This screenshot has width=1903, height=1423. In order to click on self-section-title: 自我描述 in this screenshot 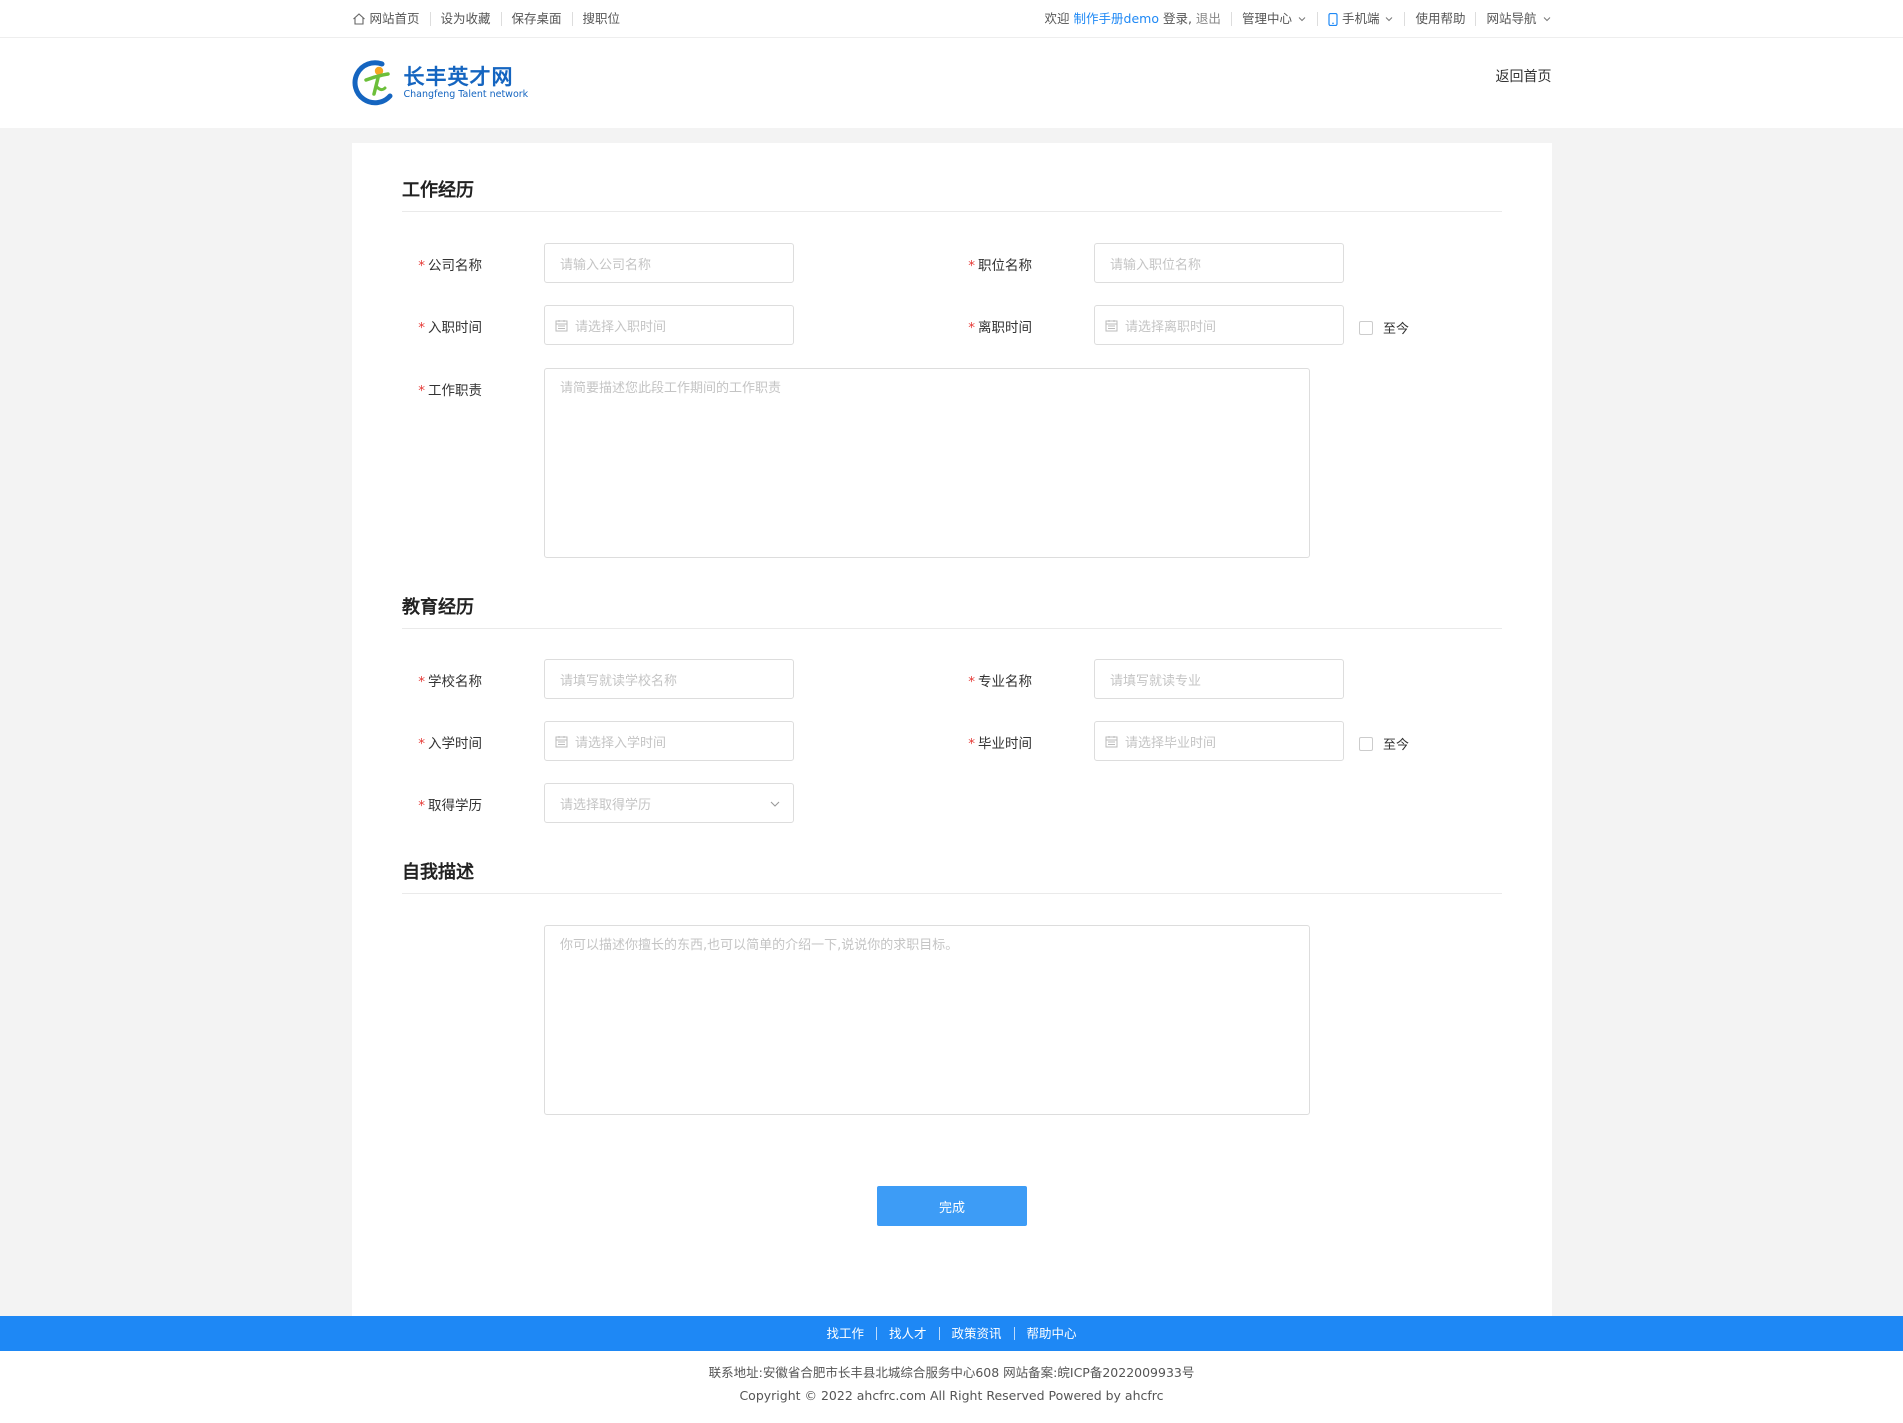, I will do `click(438, 872)`.